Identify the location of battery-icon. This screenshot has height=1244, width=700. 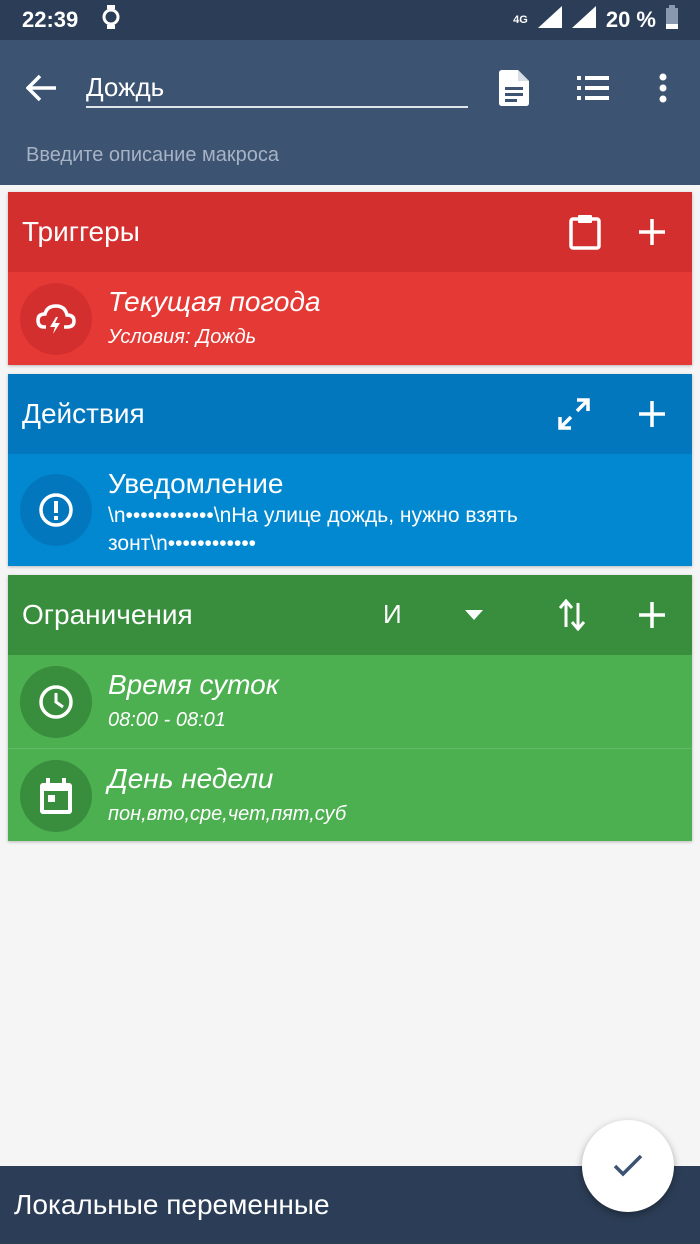
(672, 20).